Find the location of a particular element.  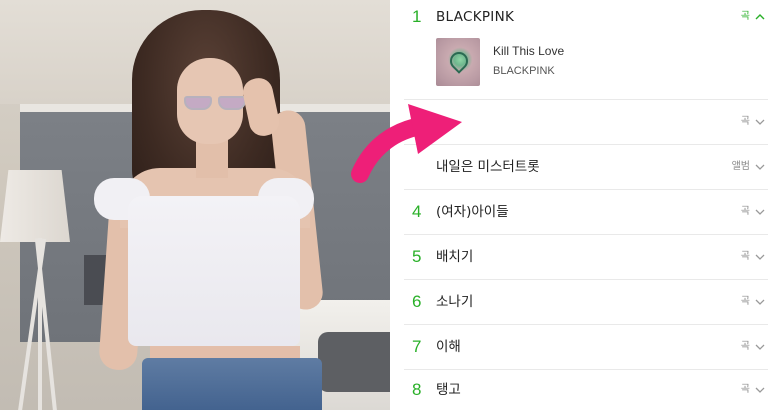

photo-lamp-shade is located at coordinates (35, 206).